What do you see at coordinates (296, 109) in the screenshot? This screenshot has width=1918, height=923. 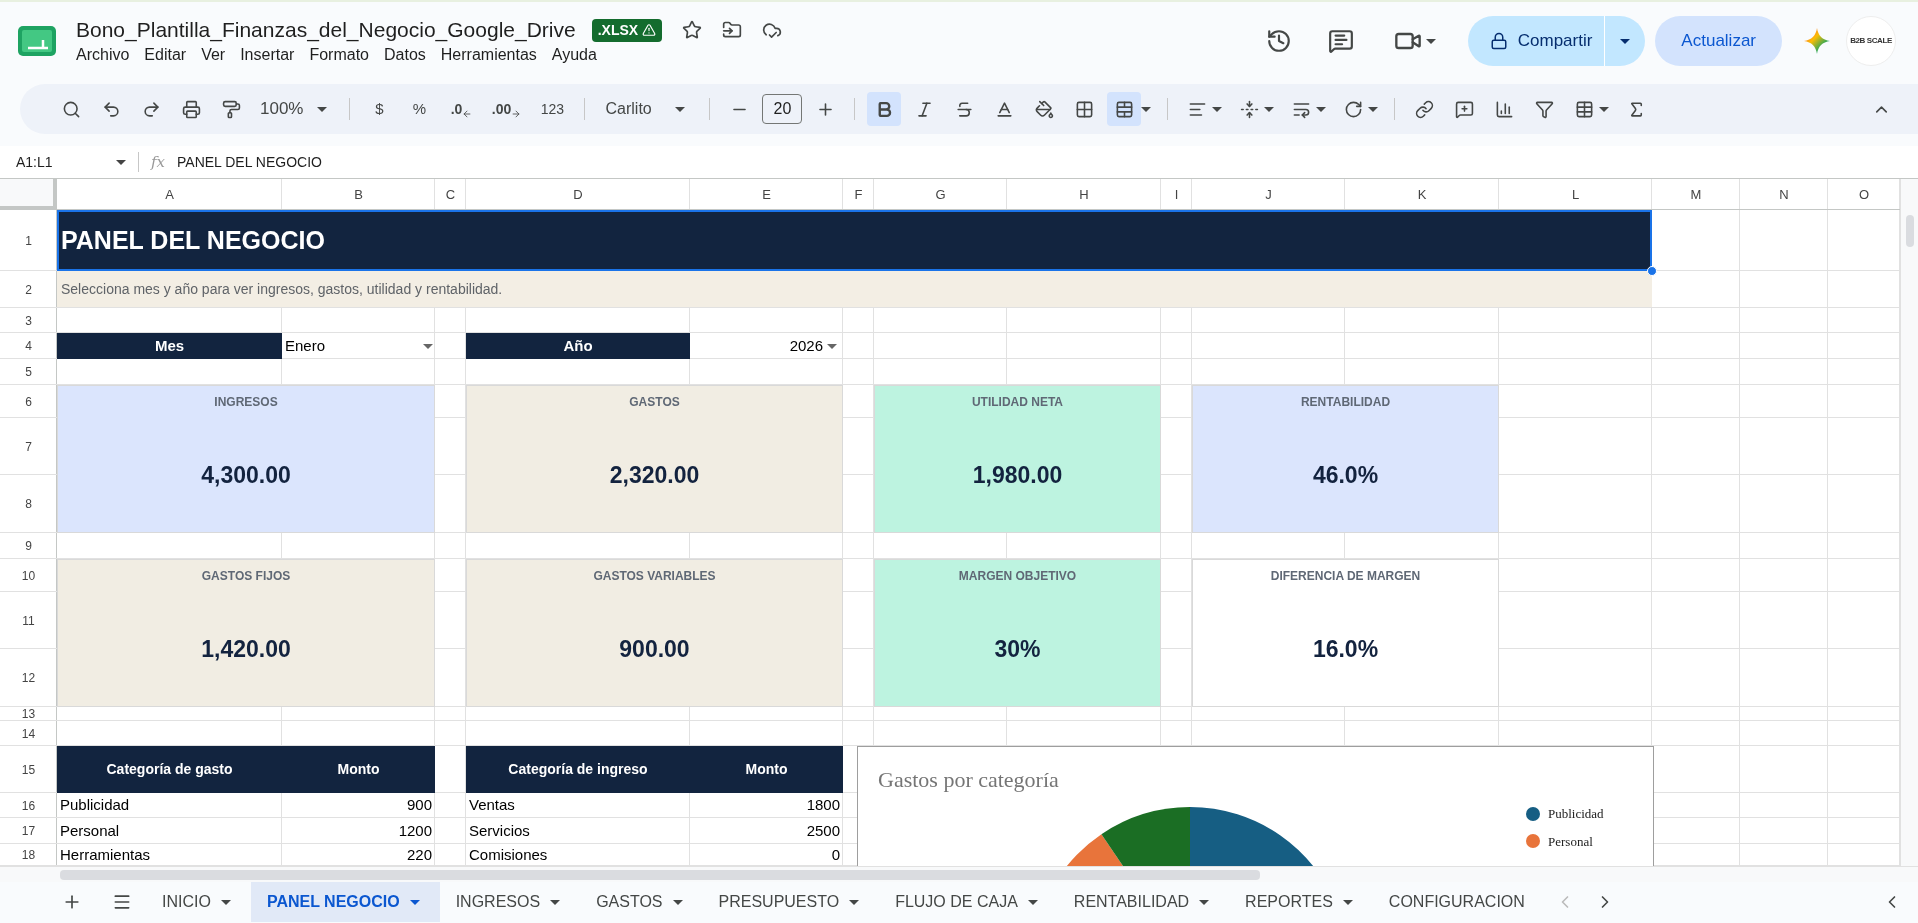 I see `zoom-dropdown: 100%` at bounding box center [296, 109].